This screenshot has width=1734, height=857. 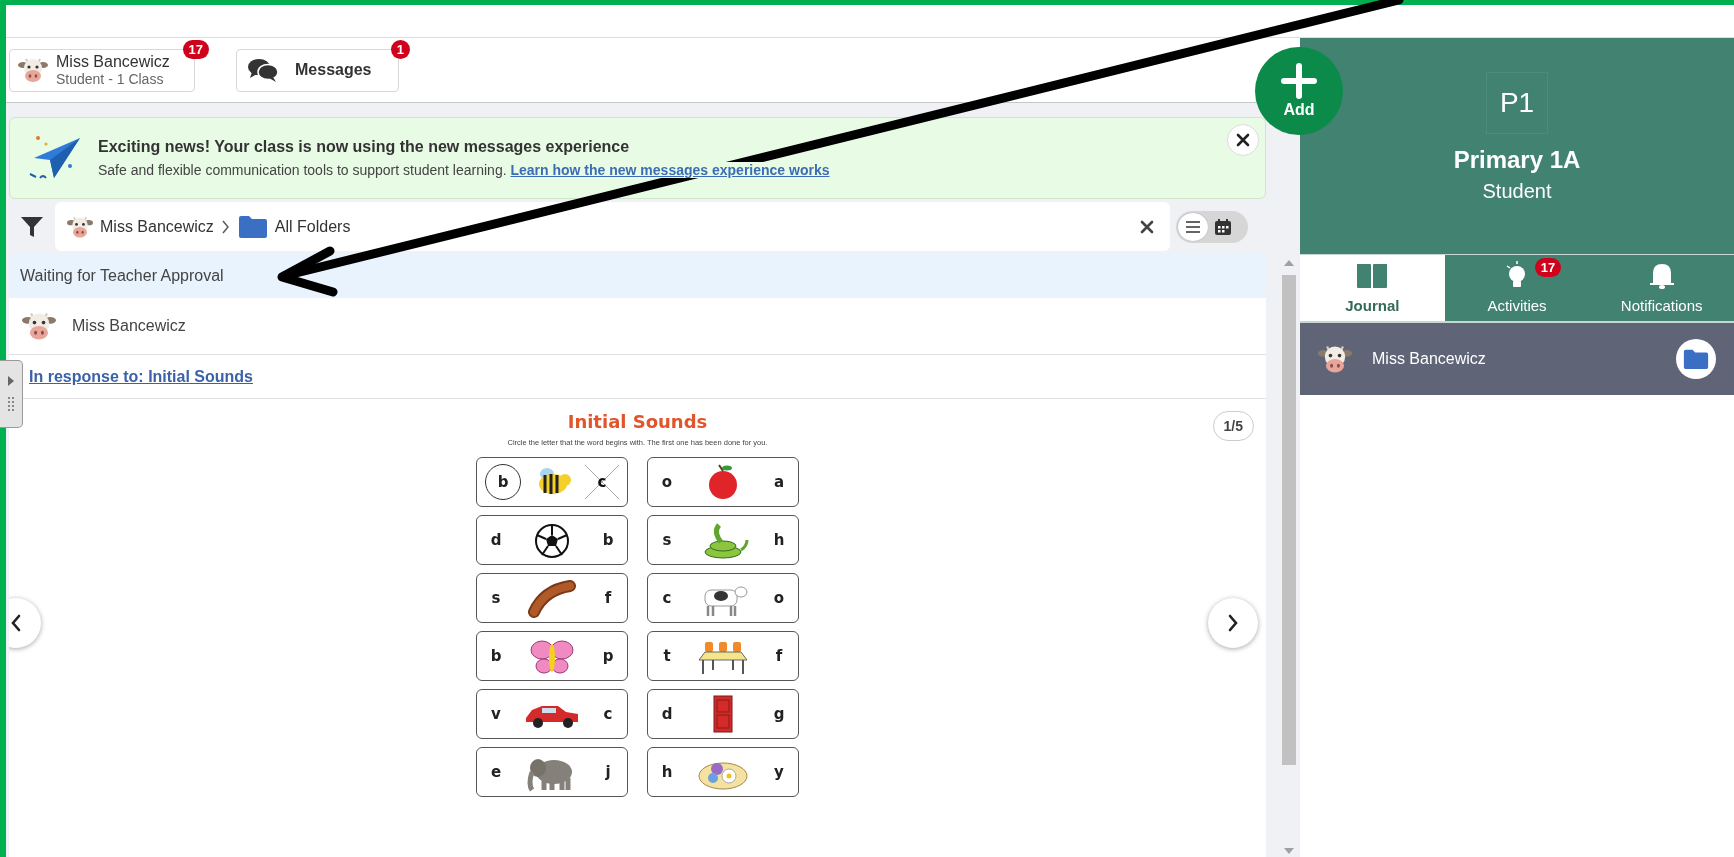 What do you see at coordinates (496, 772) in the screenshot?
I see `letter: e` at bounding box center [496, 772].